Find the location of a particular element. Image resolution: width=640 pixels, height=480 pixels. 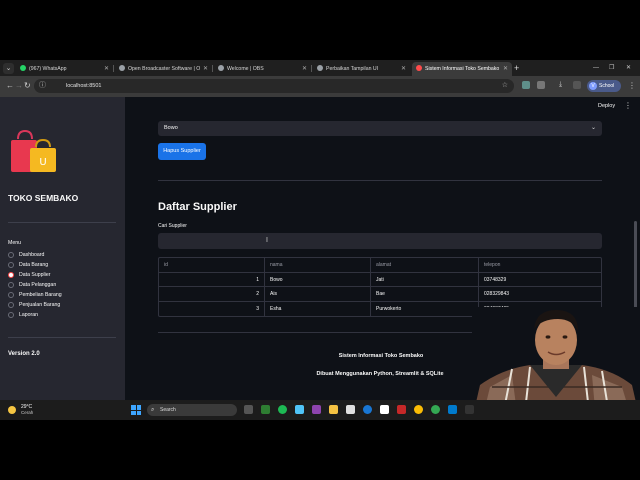

version-label: Version 2.0 is located at coordinates (24, 354).